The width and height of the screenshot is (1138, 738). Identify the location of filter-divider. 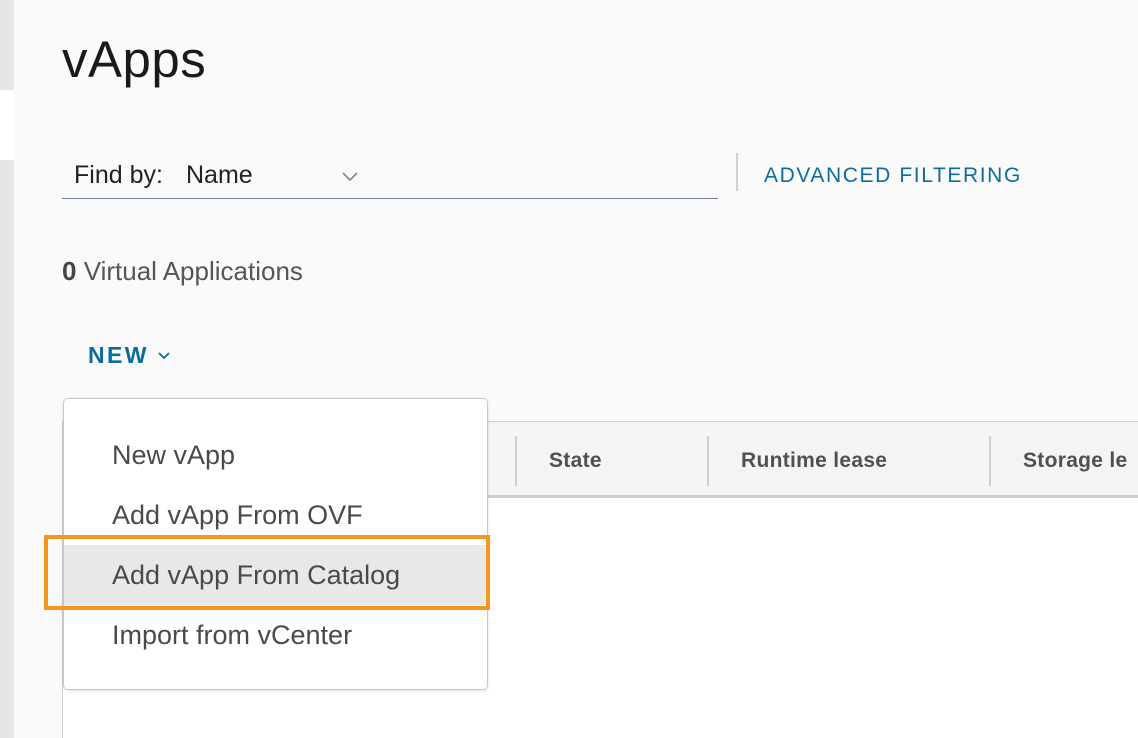
(737, 172).